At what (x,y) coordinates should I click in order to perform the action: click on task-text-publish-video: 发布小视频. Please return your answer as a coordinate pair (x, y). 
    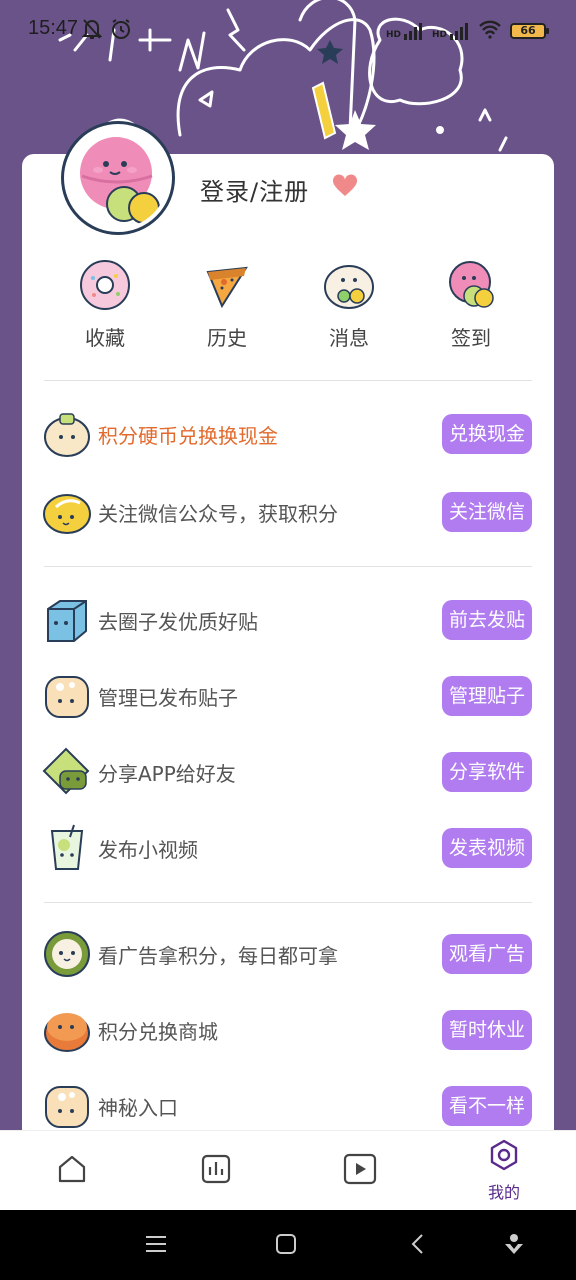
    Looking at the image, I should click on (148, 849).